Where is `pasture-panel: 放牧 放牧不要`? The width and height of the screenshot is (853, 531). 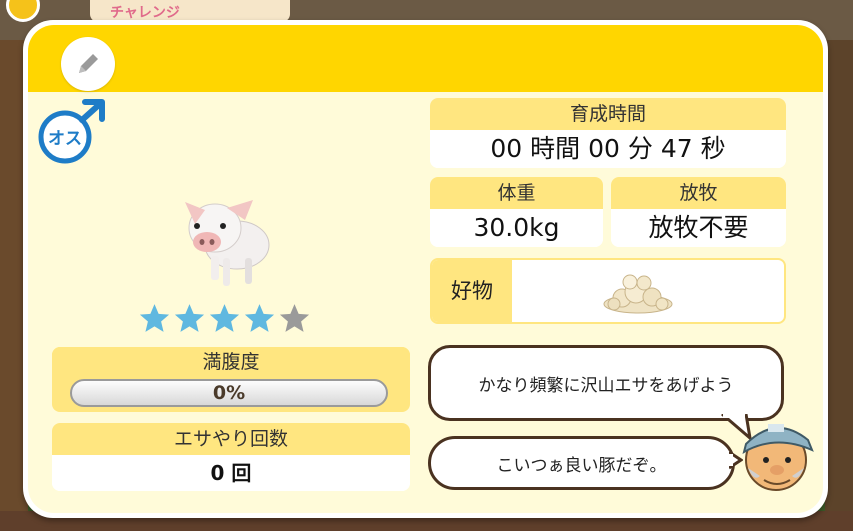 pasture-panel: 放牧 放牧不要 is located at coordinates (698, 212).